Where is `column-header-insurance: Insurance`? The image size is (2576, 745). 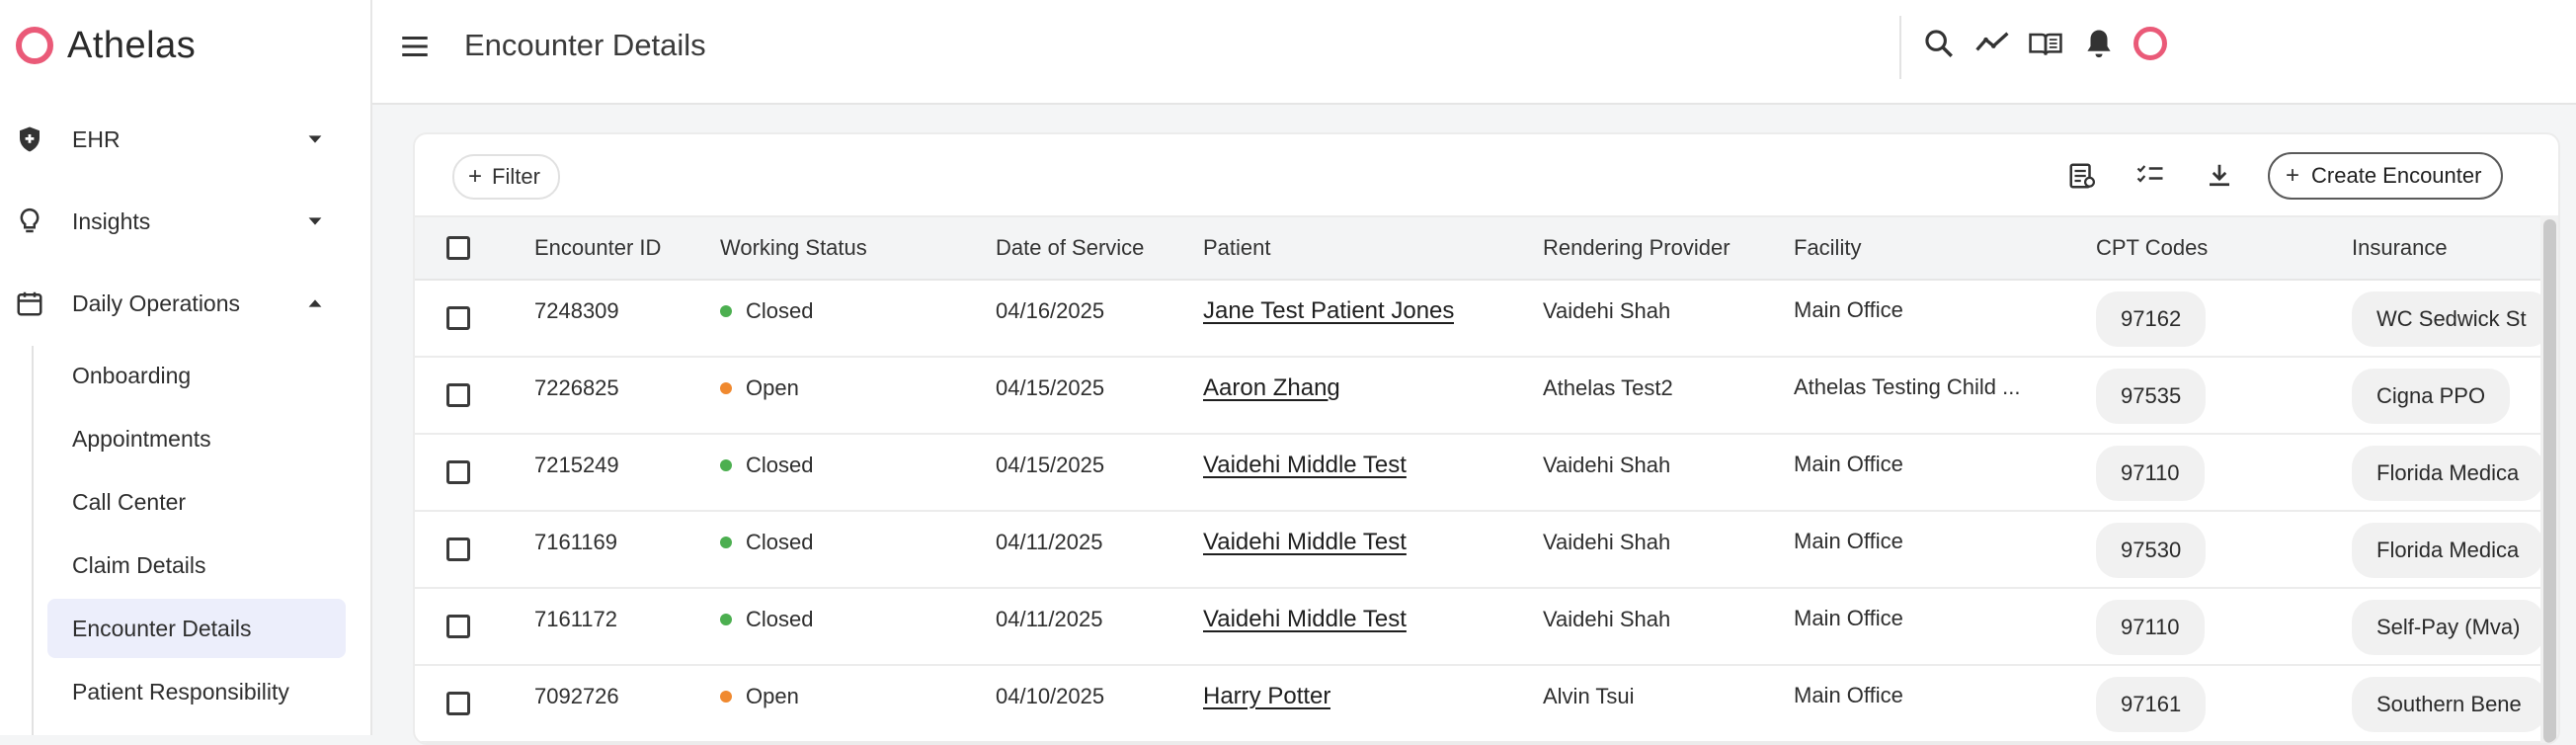 column-header-insurance: Insurance is located at coordinates (2400, 248).